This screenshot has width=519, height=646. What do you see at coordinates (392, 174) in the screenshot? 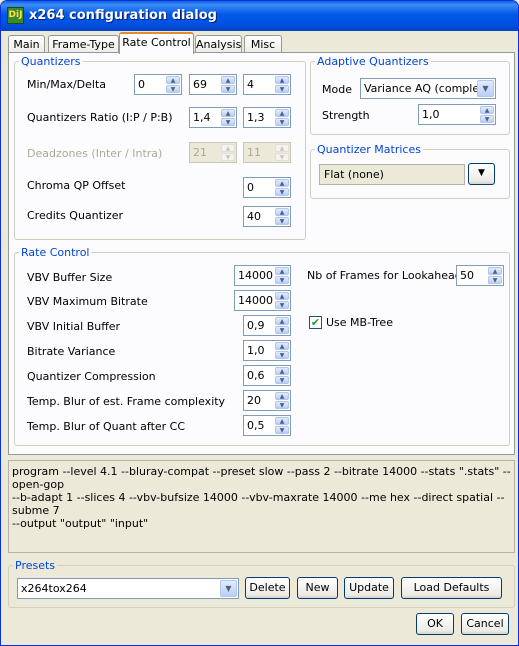
I see `quantizer-matrix-field: Flat (none)` at bounding box center [392, 174].